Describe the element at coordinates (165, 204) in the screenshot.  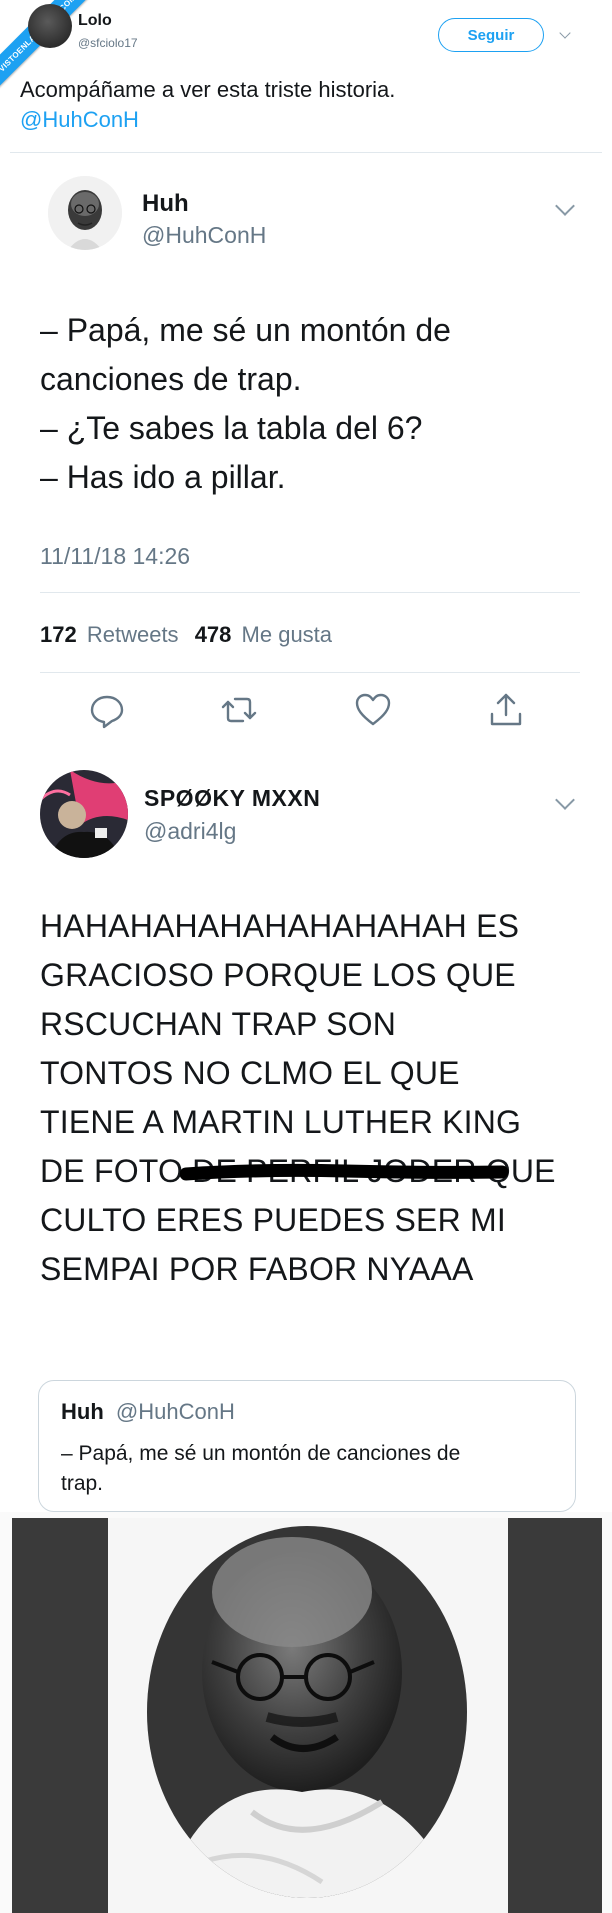
I see `huh-name: Huh` at that location.